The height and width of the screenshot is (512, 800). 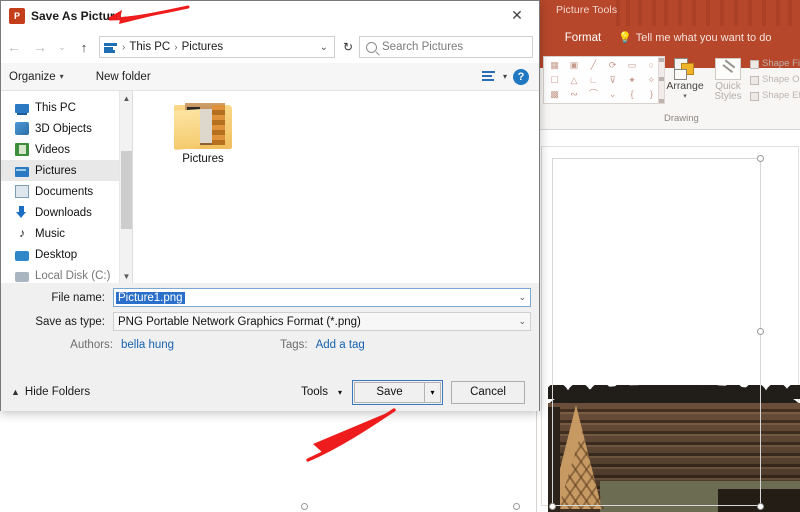 I want to click on view-layout-icon, so click(x=489, y=76).